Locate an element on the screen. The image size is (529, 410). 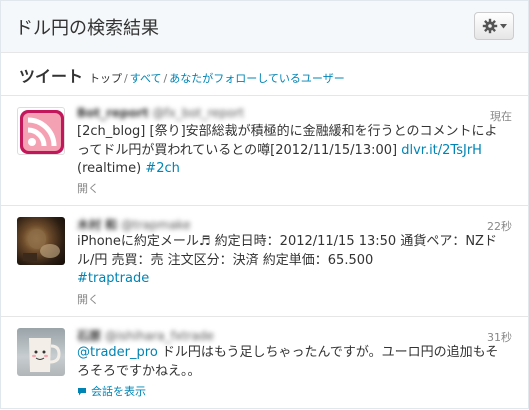
user-photo-icon is located at coordinates (41, 245).